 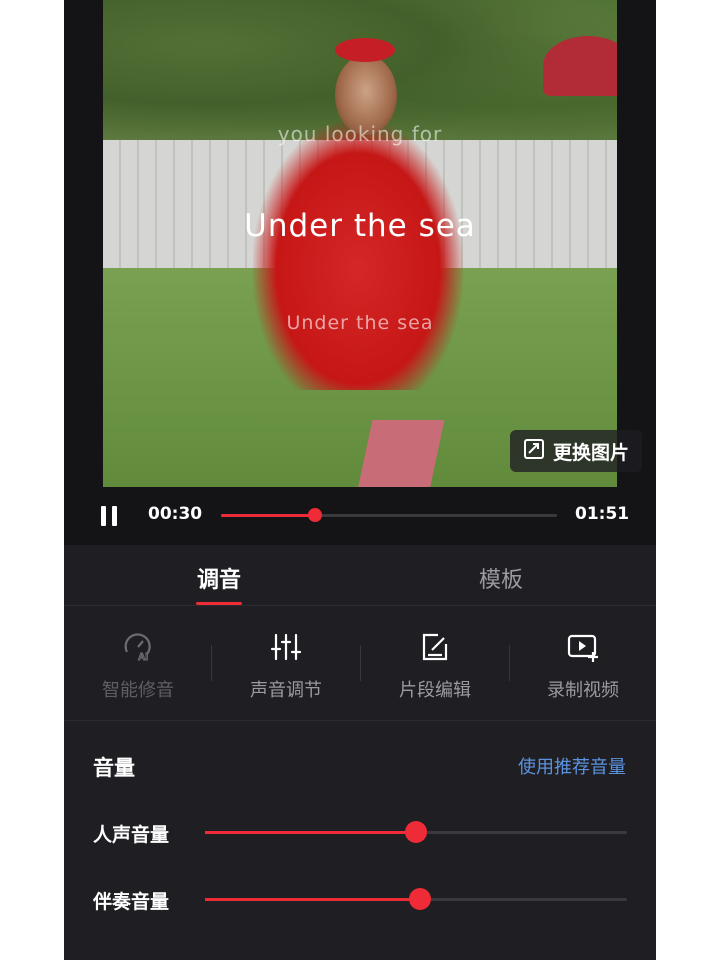 I want to click on tool-record-video: 录制视频, so click(x=583, y=666).